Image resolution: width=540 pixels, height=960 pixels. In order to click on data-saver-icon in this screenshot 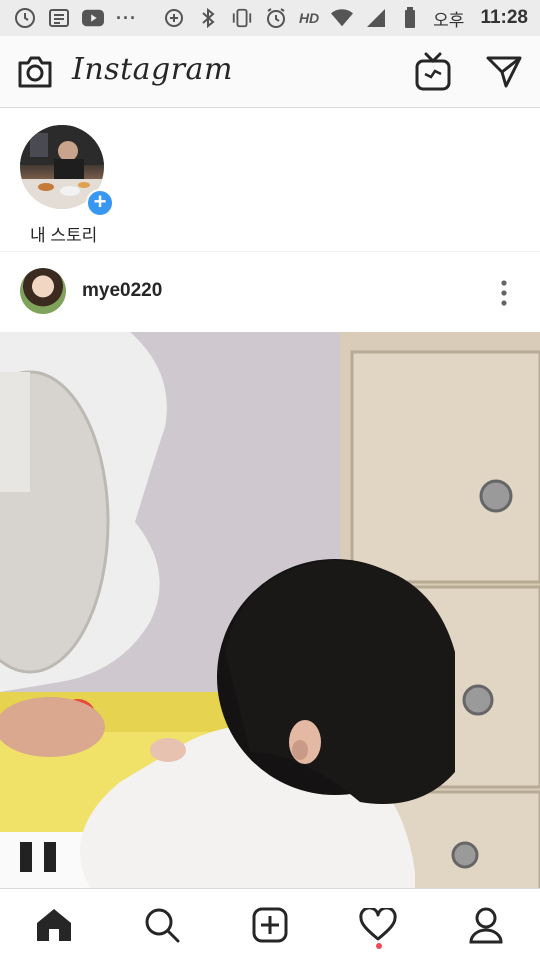, I will do `click(174, 18)`.